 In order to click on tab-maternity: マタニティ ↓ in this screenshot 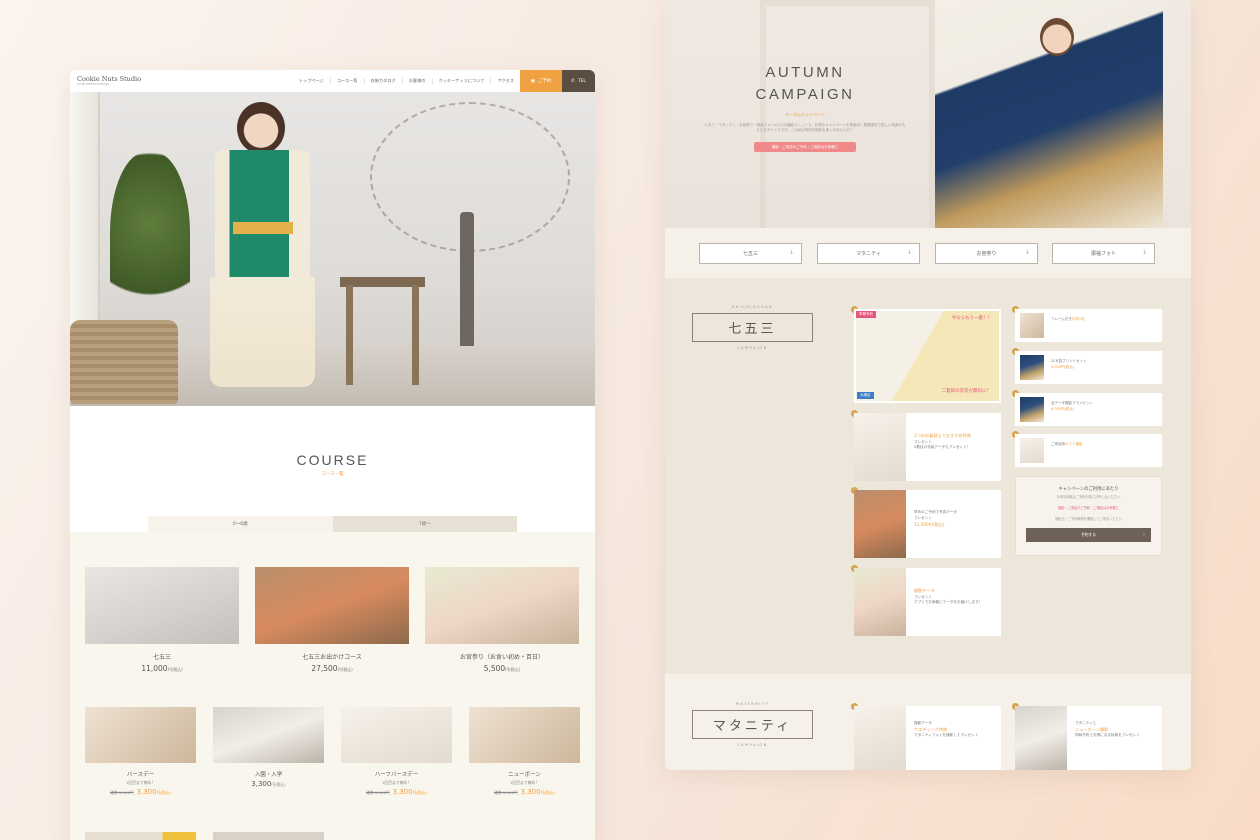, I will do `click(868, 253)`.